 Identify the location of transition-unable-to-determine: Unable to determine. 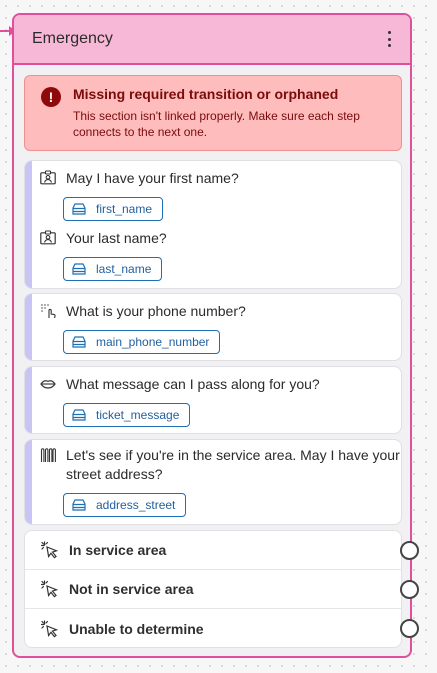
(222, 628).